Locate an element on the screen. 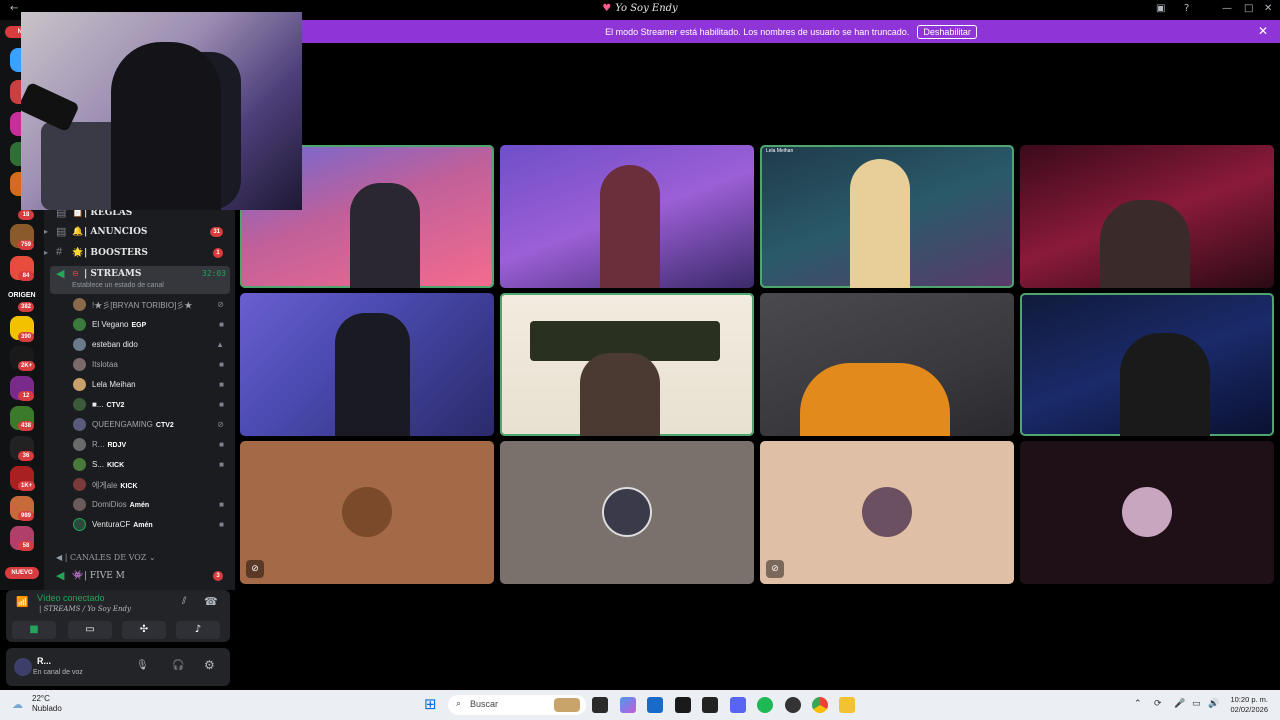  screen-share-button: ▭ is located at coordinates (90, 630).